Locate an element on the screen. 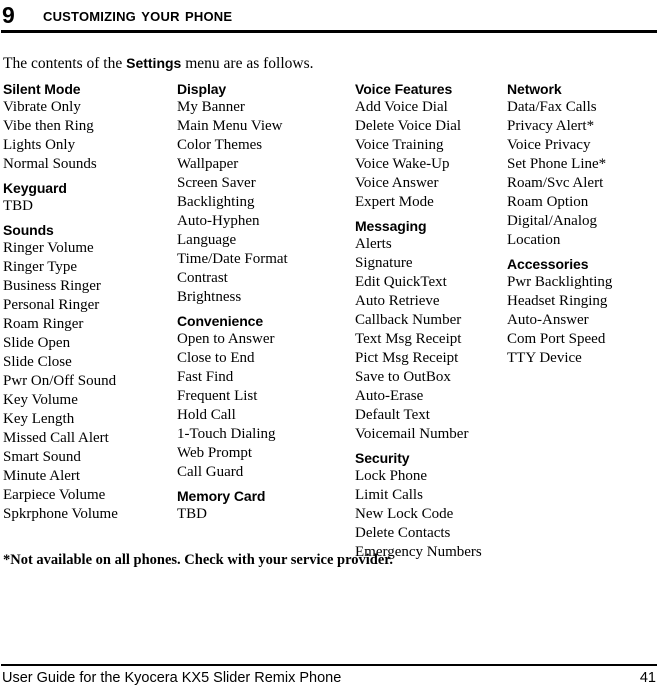 This screenshot has width=658, height=687. page-title: Customizing Your Phone is located at coordinates (138, 14).